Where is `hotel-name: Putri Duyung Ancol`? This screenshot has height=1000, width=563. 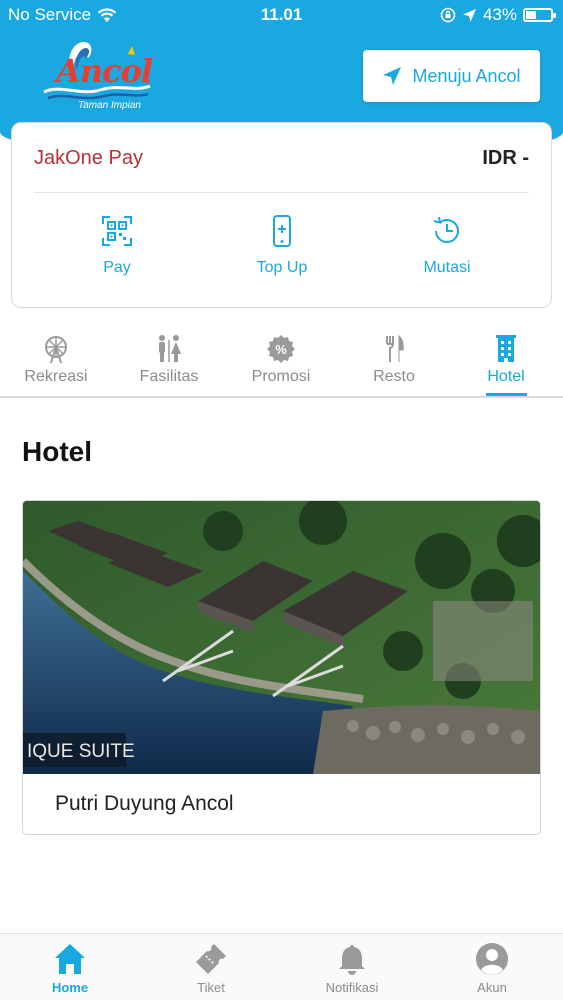
hotel-name: Putri Duyung Ancol is located at coordinates (144, 803).